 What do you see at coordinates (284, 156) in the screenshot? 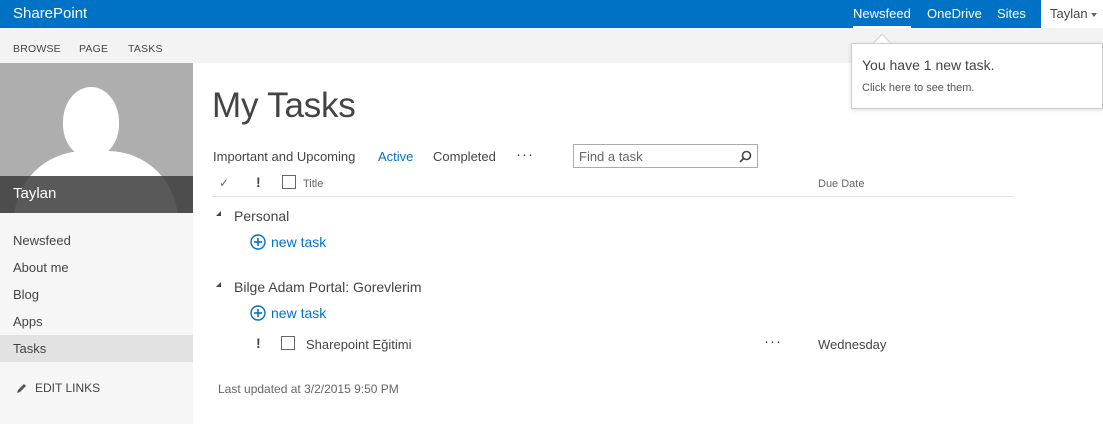
I see `view-important-upcoming: Important and Upcoming` at bounding box center [284, 156].